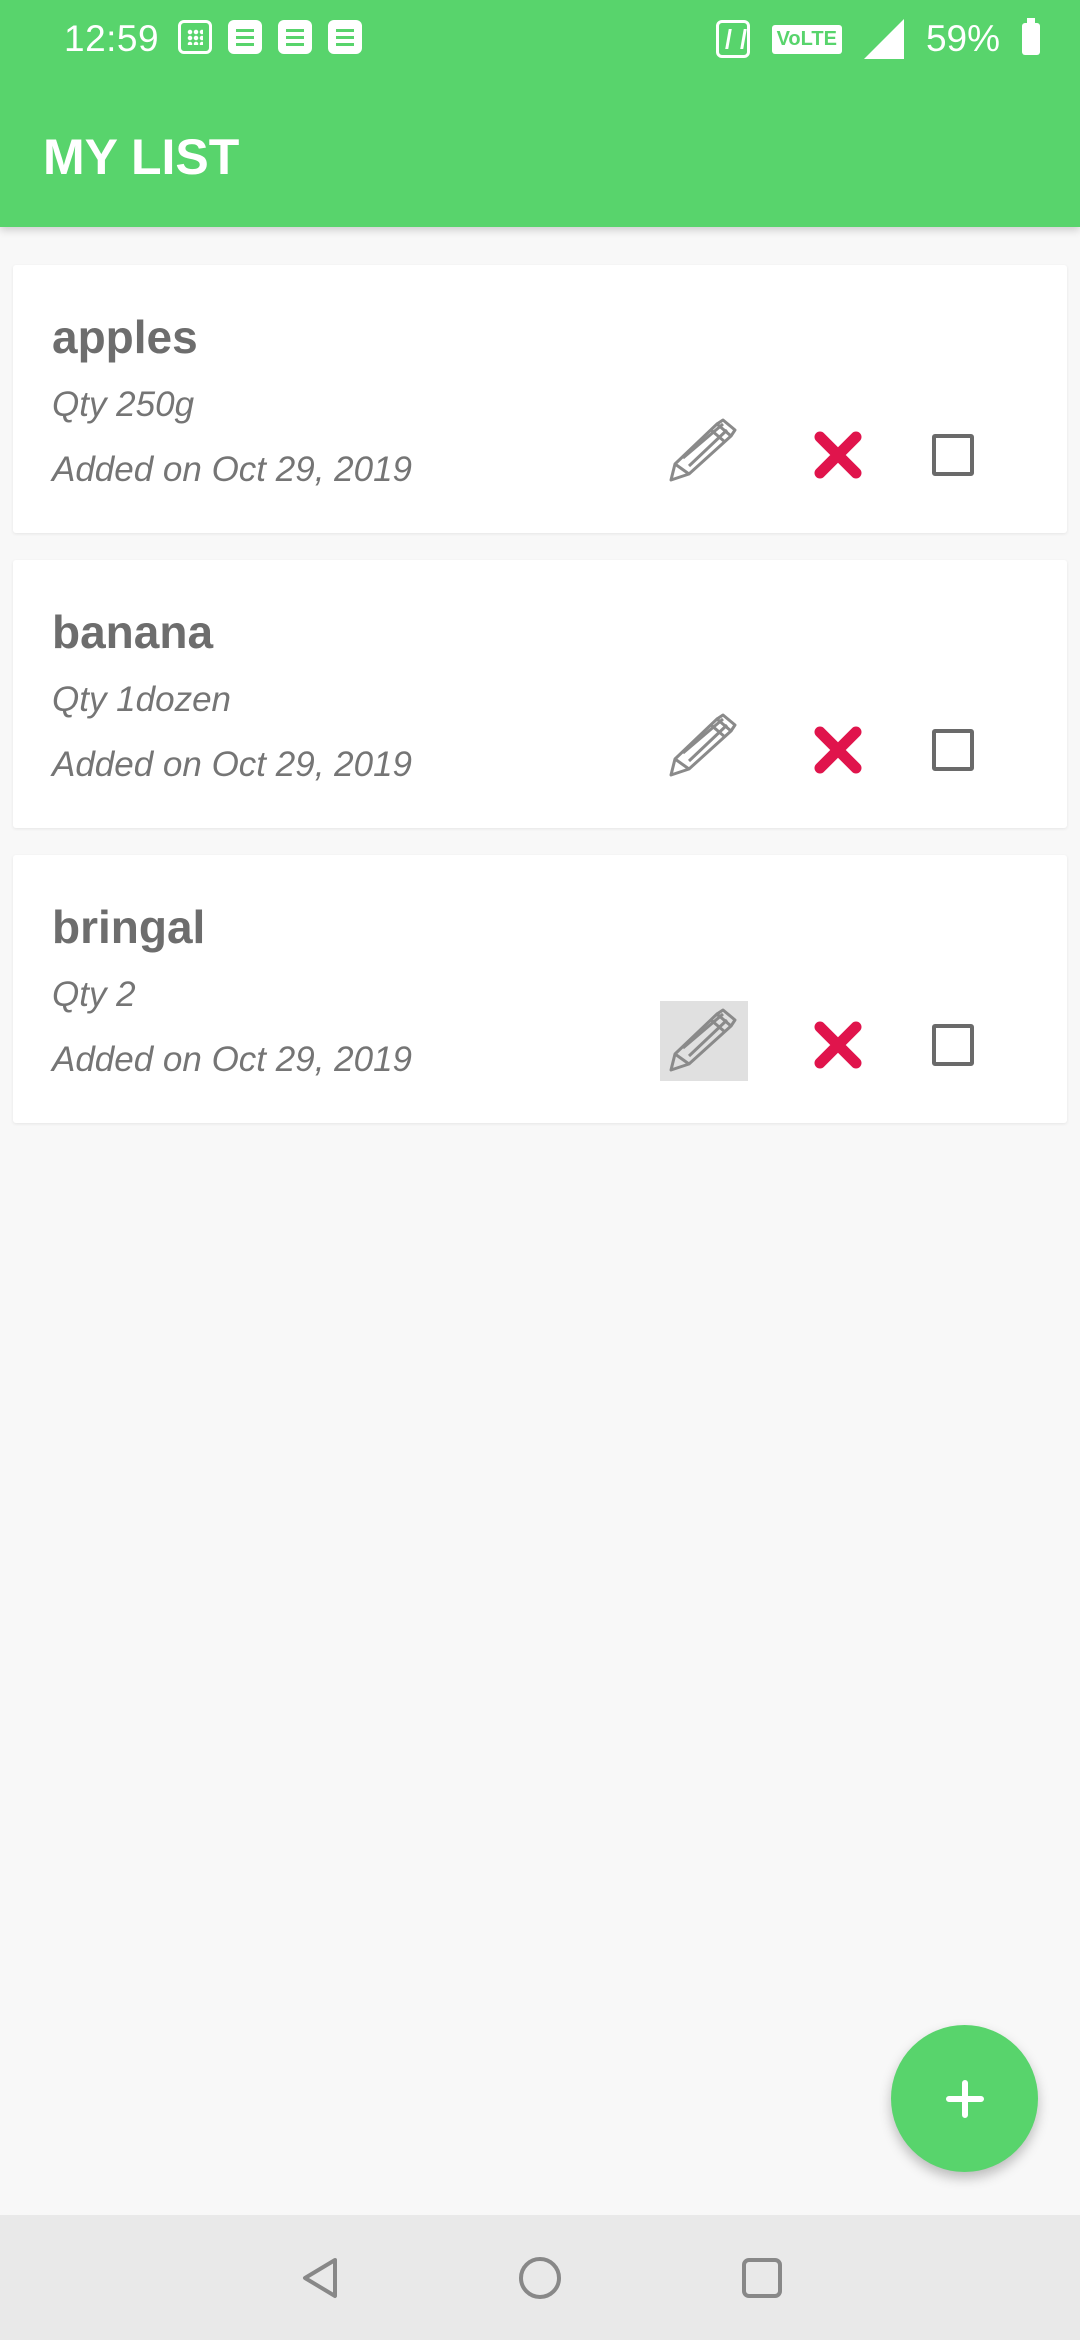 The height and width of the screenshot is (2340, 1080). Describe the element at coordinates (540, 399) in the screenshot. I see `list-item: apples Qty 250g Added on Oct 29, 2019` at that location.